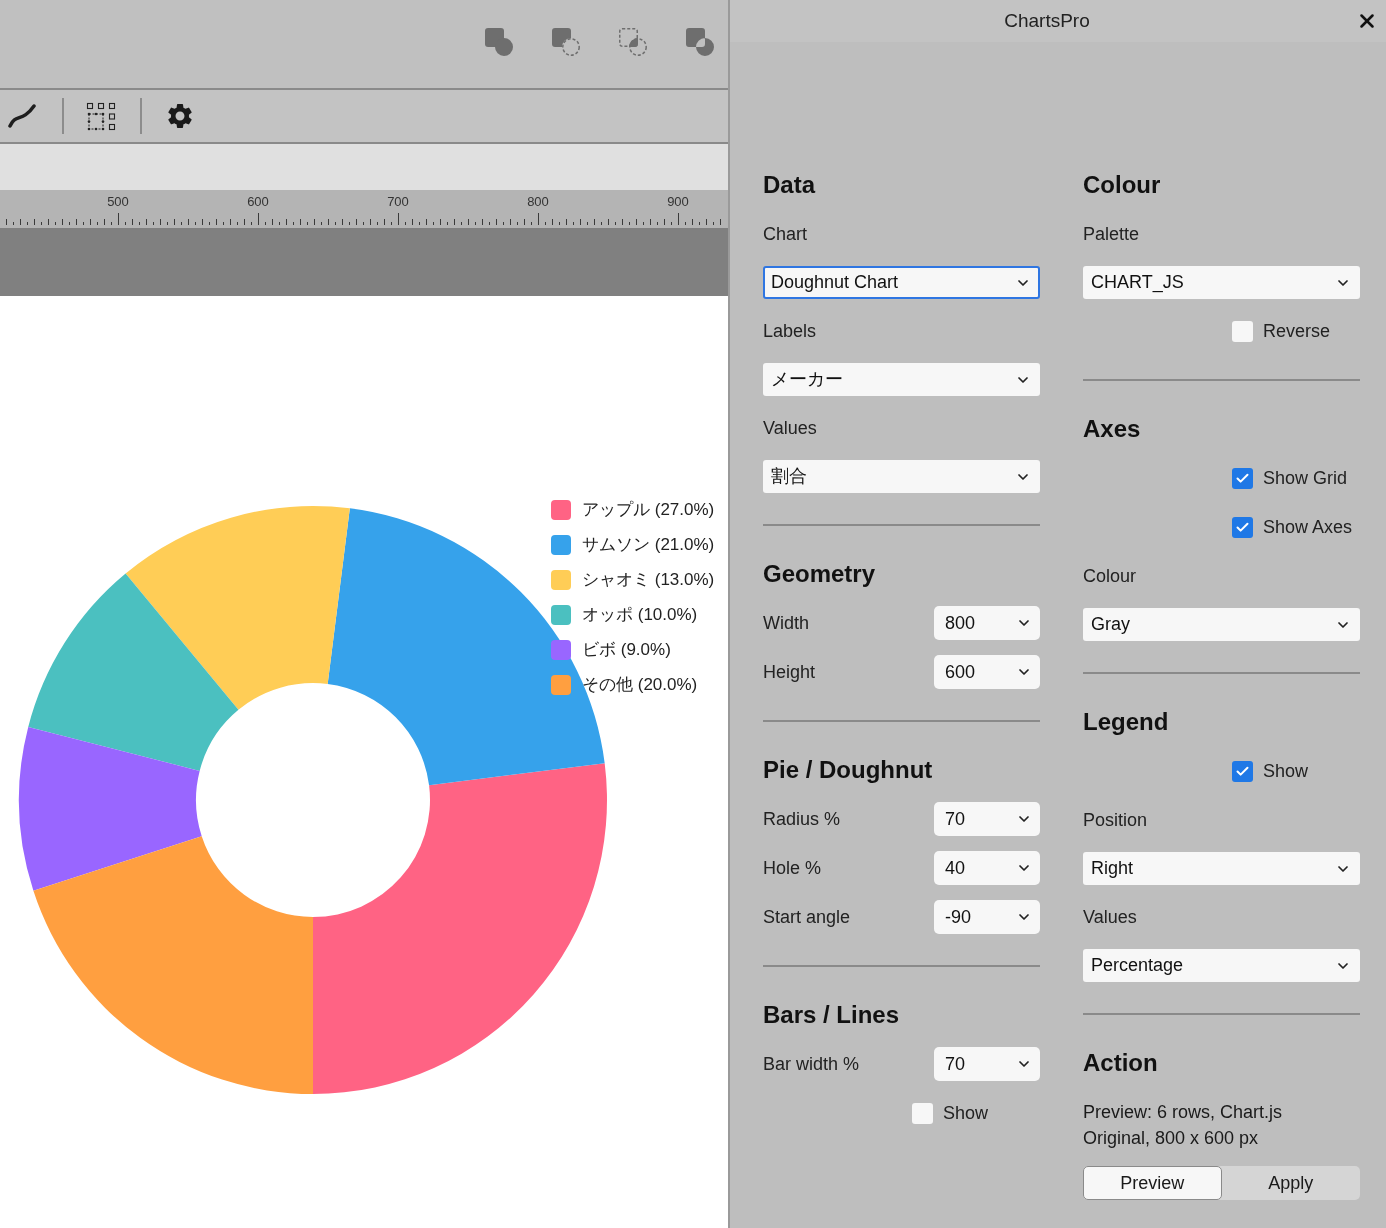 The image size is (1386, 1228). I want to click on field-label: Start angle, so click(807, 917).